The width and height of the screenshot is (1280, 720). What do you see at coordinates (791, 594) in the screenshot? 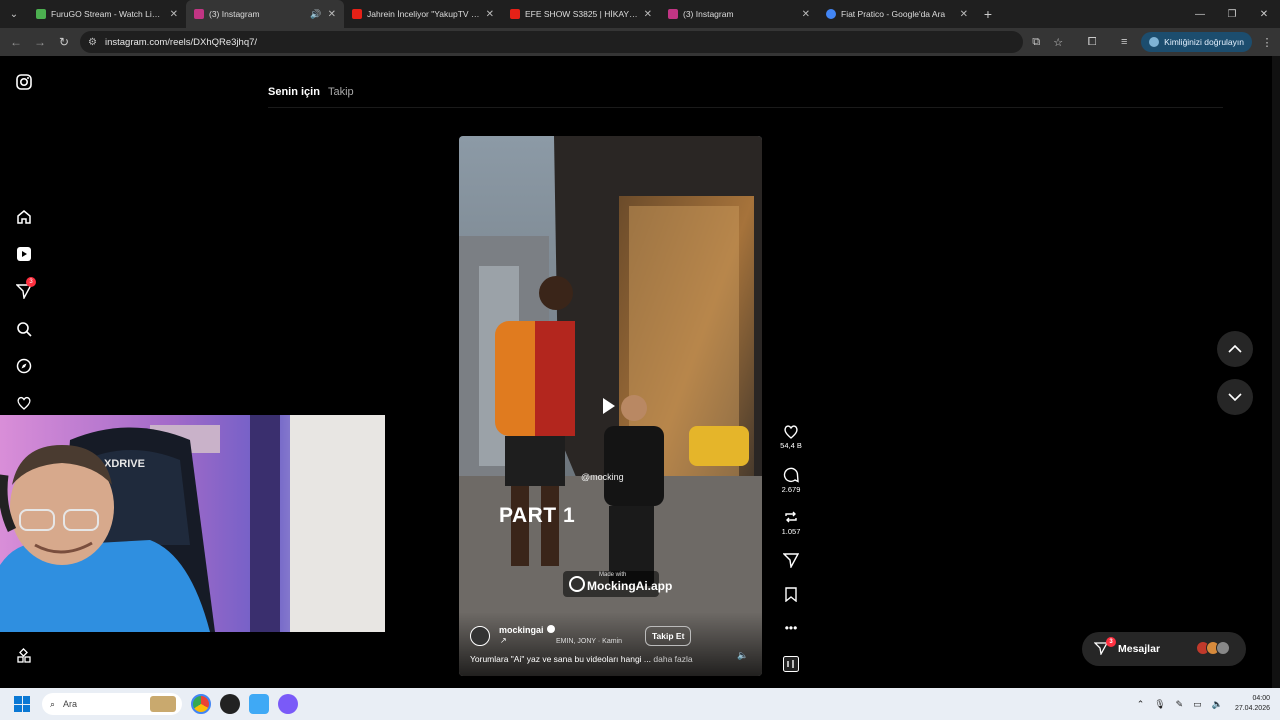
I see `save-button` at bounding box center [791, 594].